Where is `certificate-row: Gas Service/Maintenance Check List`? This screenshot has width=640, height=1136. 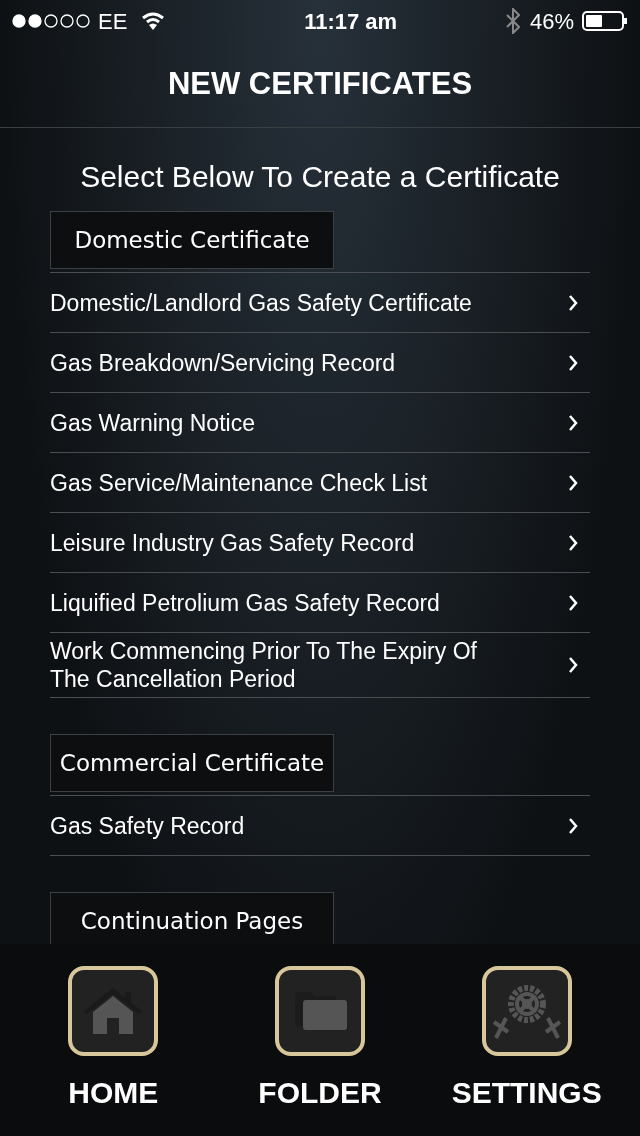 certificate-row: Gas Service/Maintenance Check List is located at coordinates (320, 483).